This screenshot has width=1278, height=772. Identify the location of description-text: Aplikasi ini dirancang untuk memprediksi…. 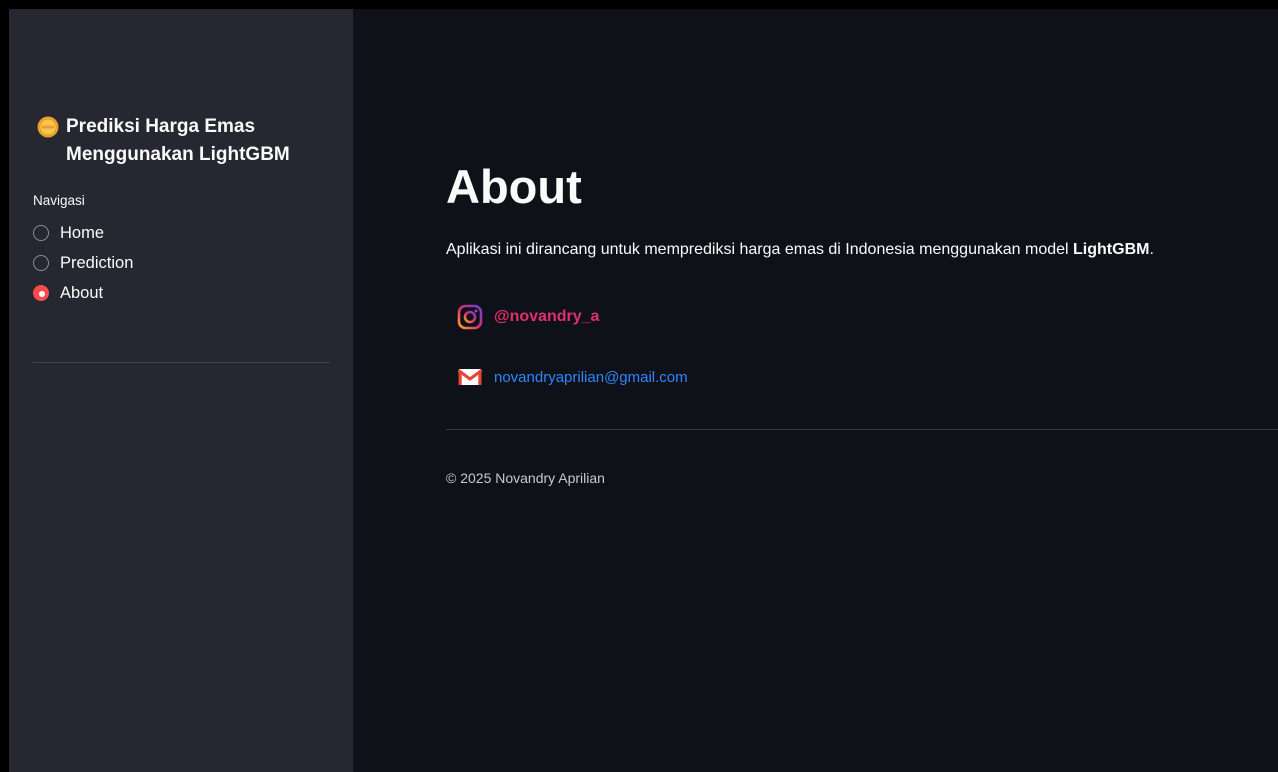
(862, 250).